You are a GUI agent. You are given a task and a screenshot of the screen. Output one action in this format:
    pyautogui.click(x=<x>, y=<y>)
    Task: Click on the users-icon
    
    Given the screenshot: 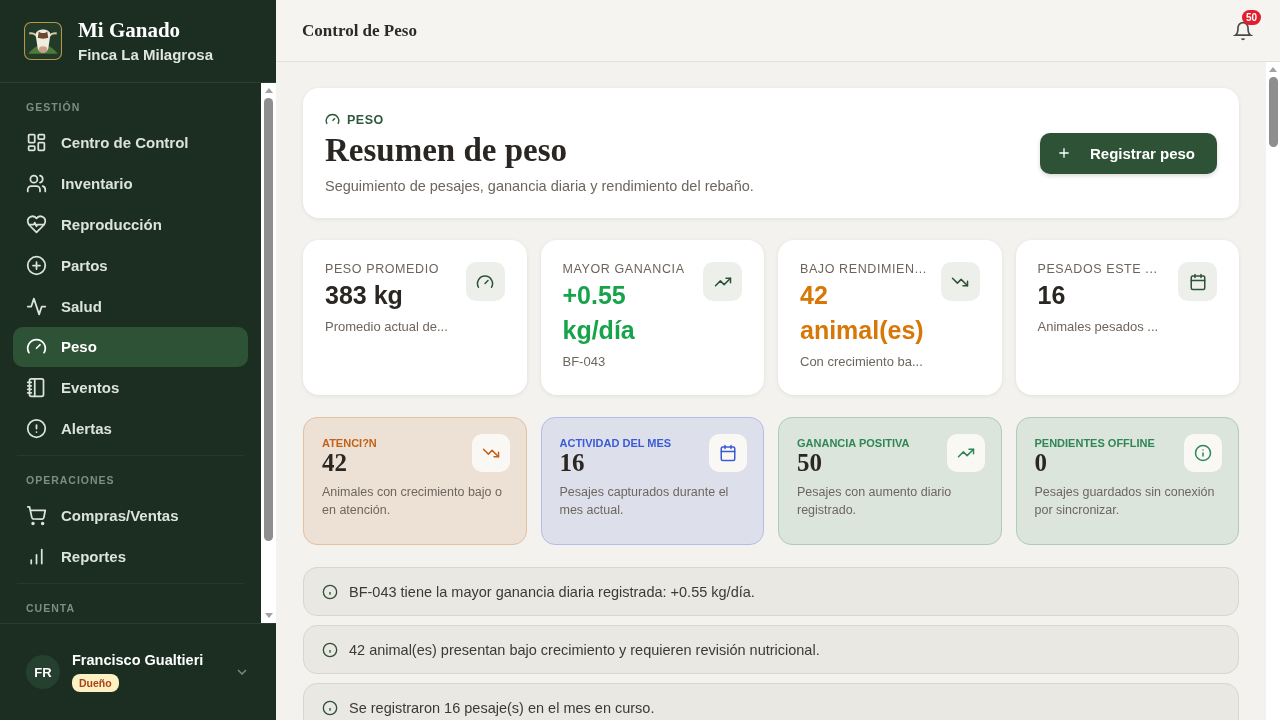 What is the action you would take?
    pyautogui.click(x=36, y=183)
    